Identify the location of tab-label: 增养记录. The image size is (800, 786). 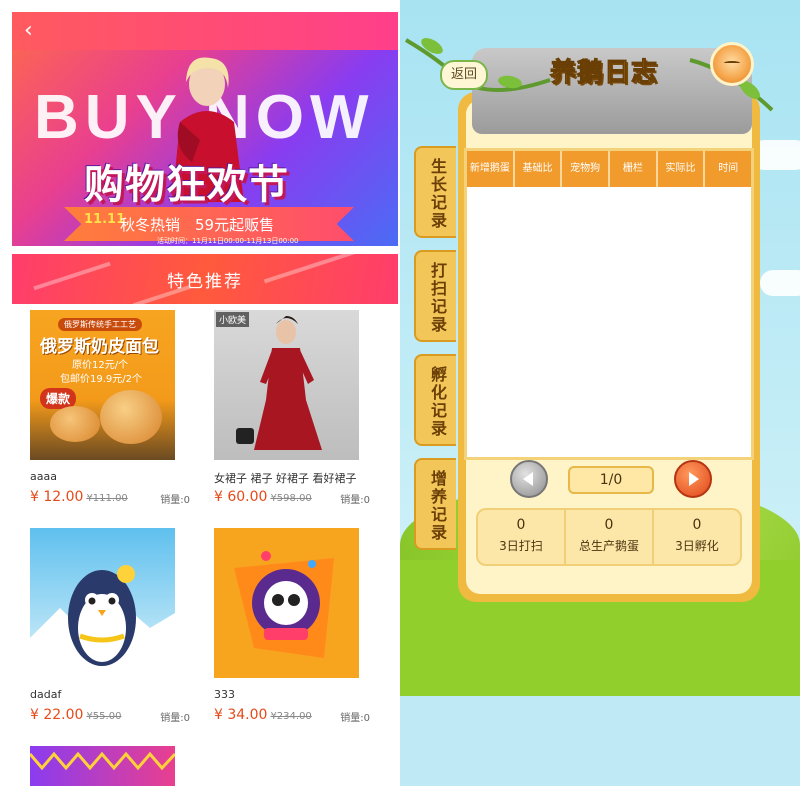
(437, 506).